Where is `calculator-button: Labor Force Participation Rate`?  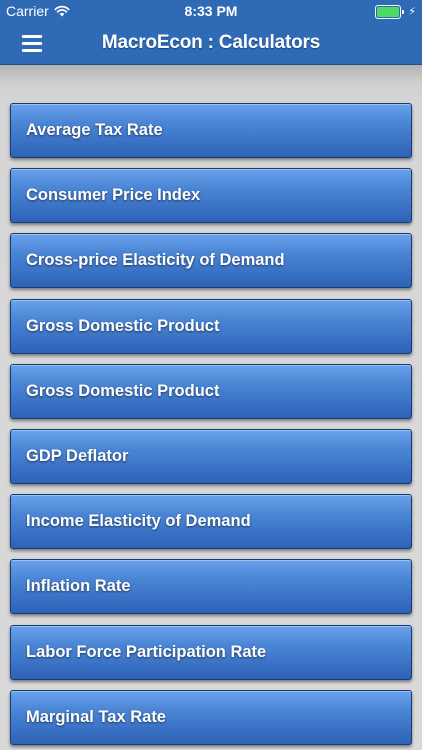 calculator-button: Labor Force Participation Rate is located at coordinates (211, 652).